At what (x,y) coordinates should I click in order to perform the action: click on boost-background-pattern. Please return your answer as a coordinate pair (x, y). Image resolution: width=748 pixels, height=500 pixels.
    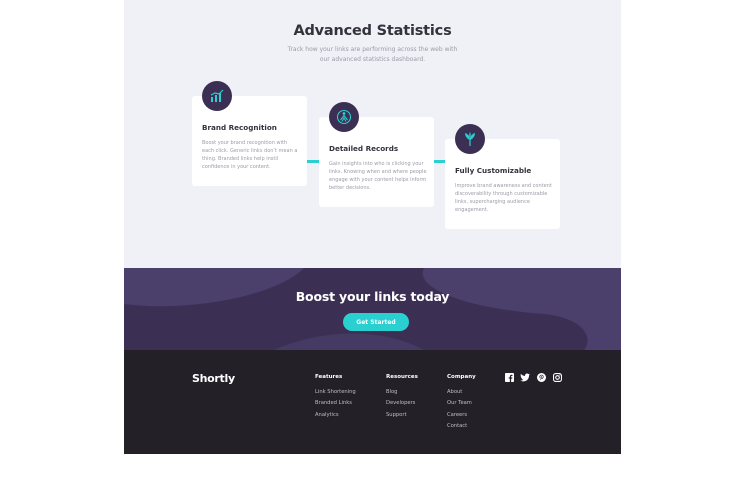
    Looking at the image, I should click on (372, 309).